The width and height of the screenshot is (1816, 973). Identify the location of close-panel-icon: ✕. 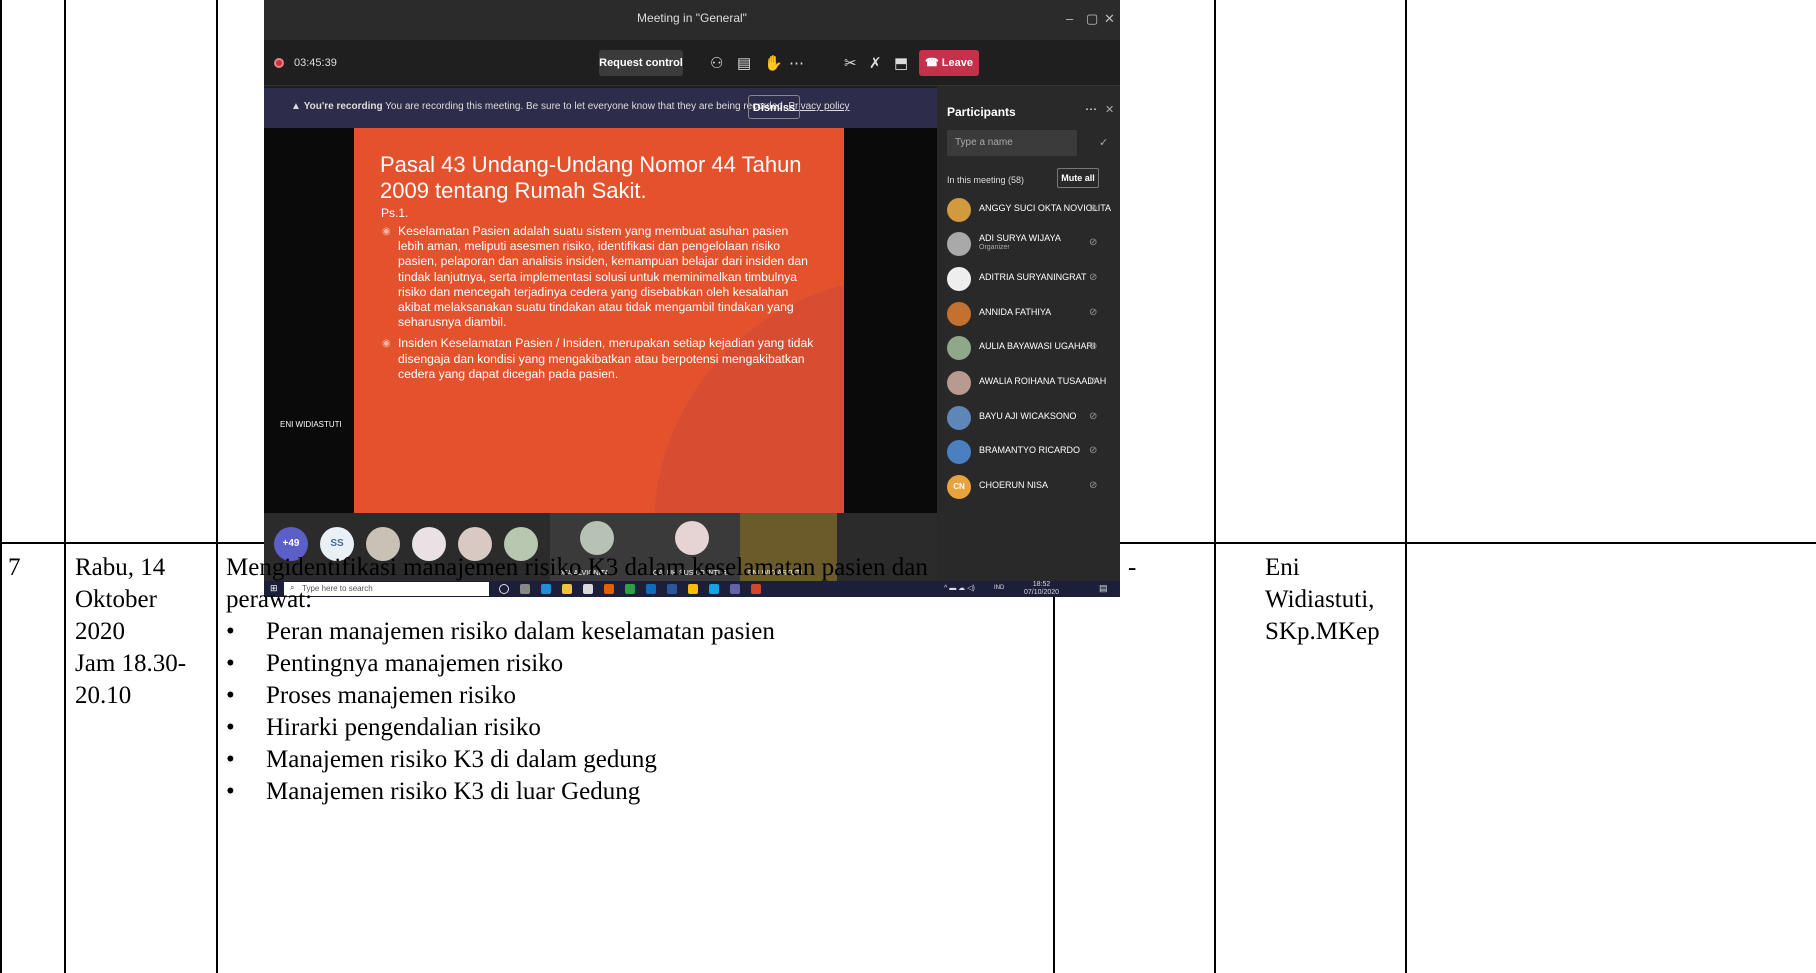
(1109, 109).